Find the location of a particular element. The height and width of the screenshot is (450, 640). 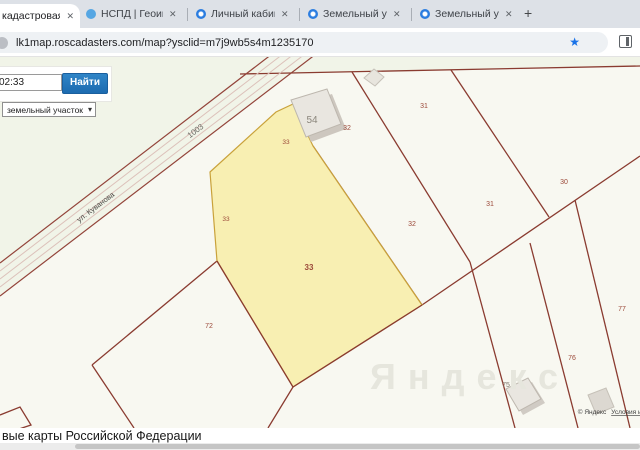

tab-title: Личный кабинет :: Избран is located at coordinates (243, 14).